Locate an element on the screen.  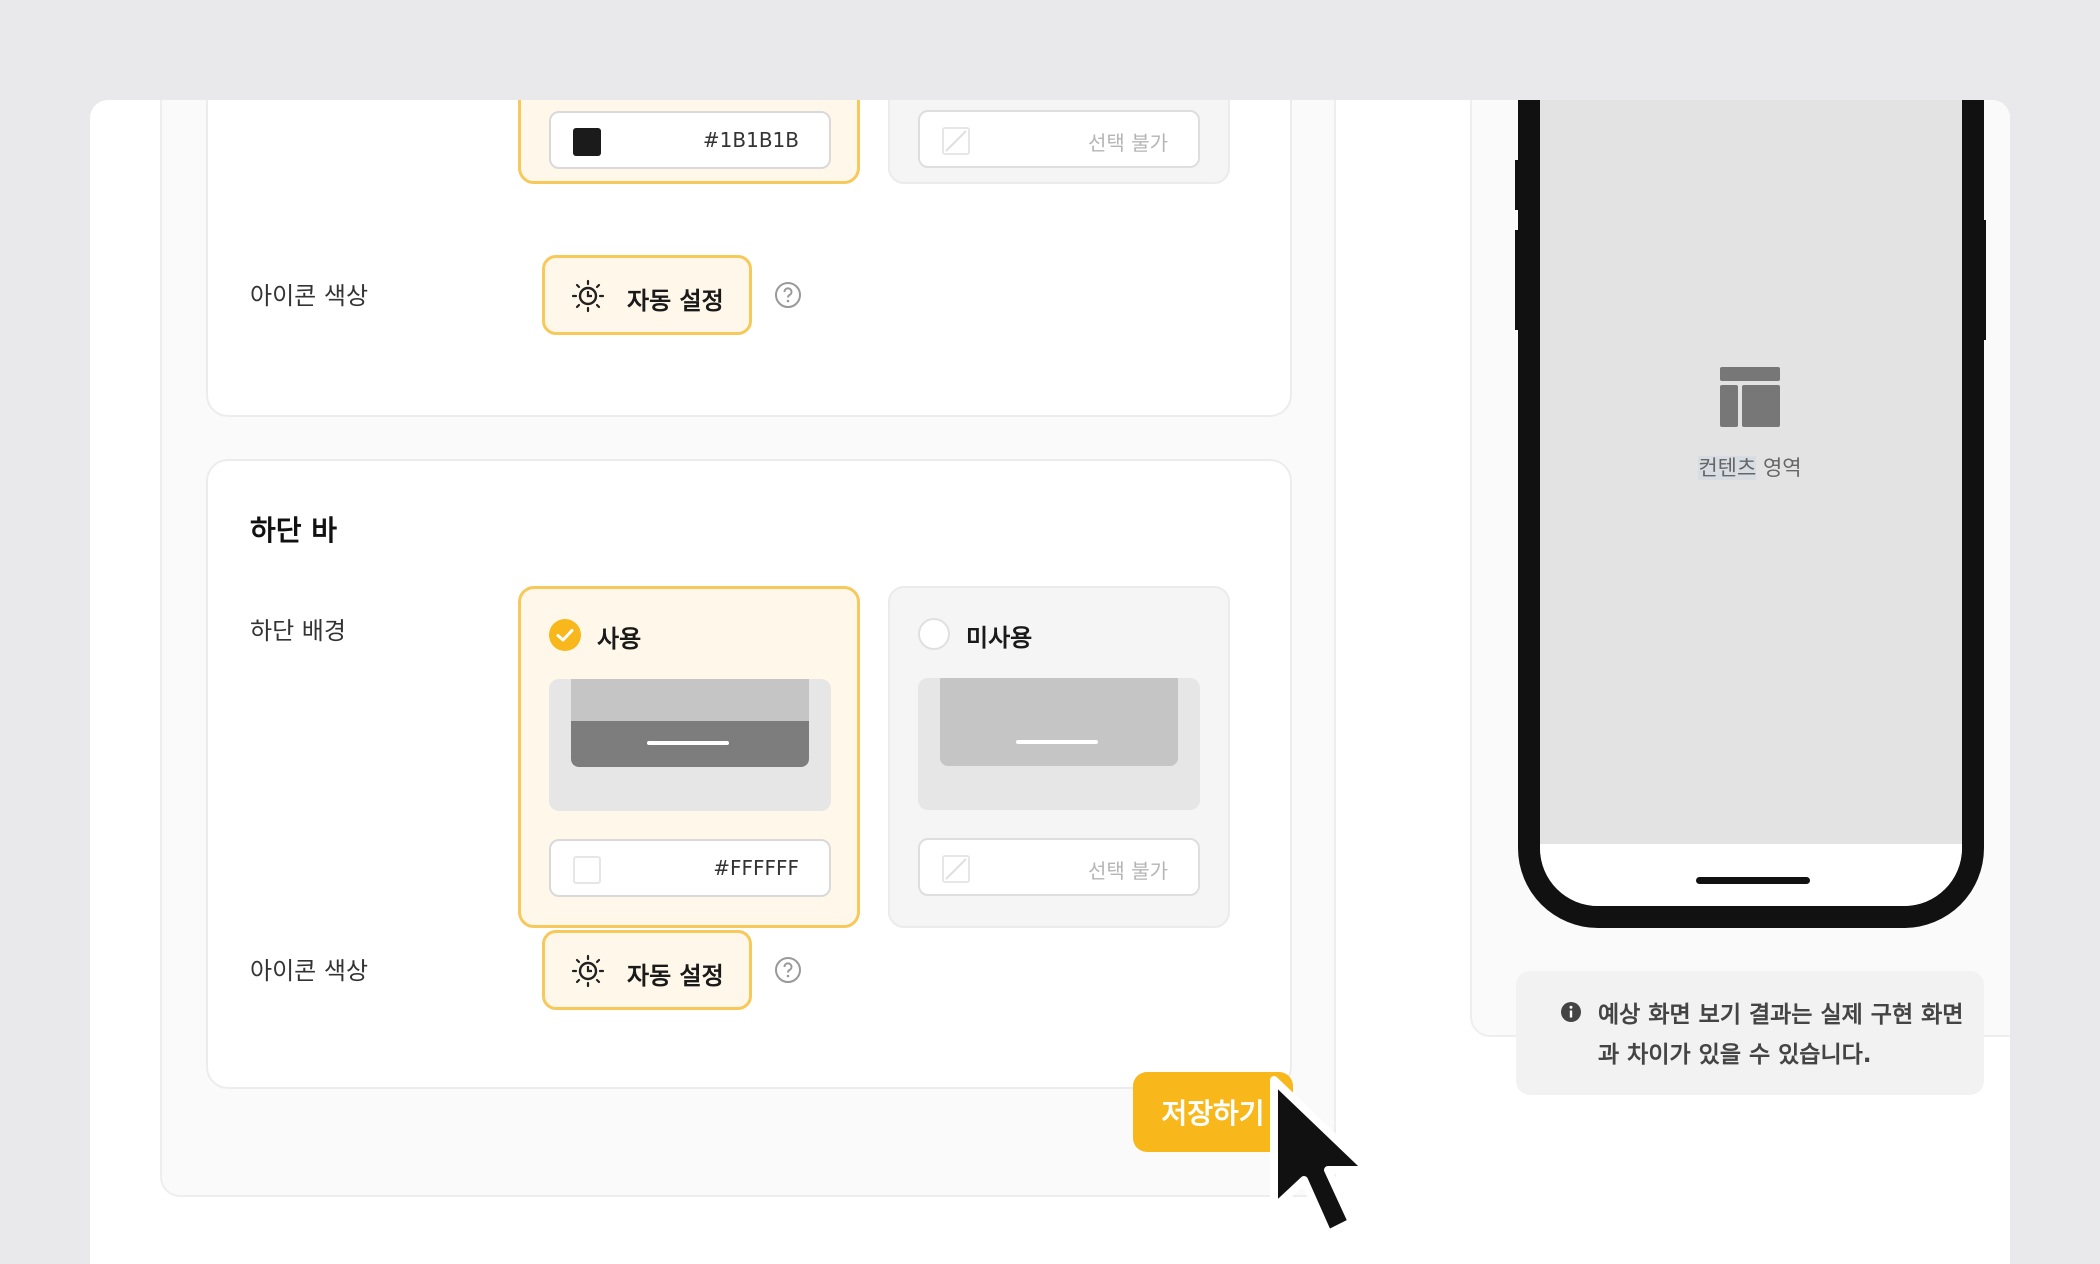
phone-mockup is located at coordinates (1751, 514).